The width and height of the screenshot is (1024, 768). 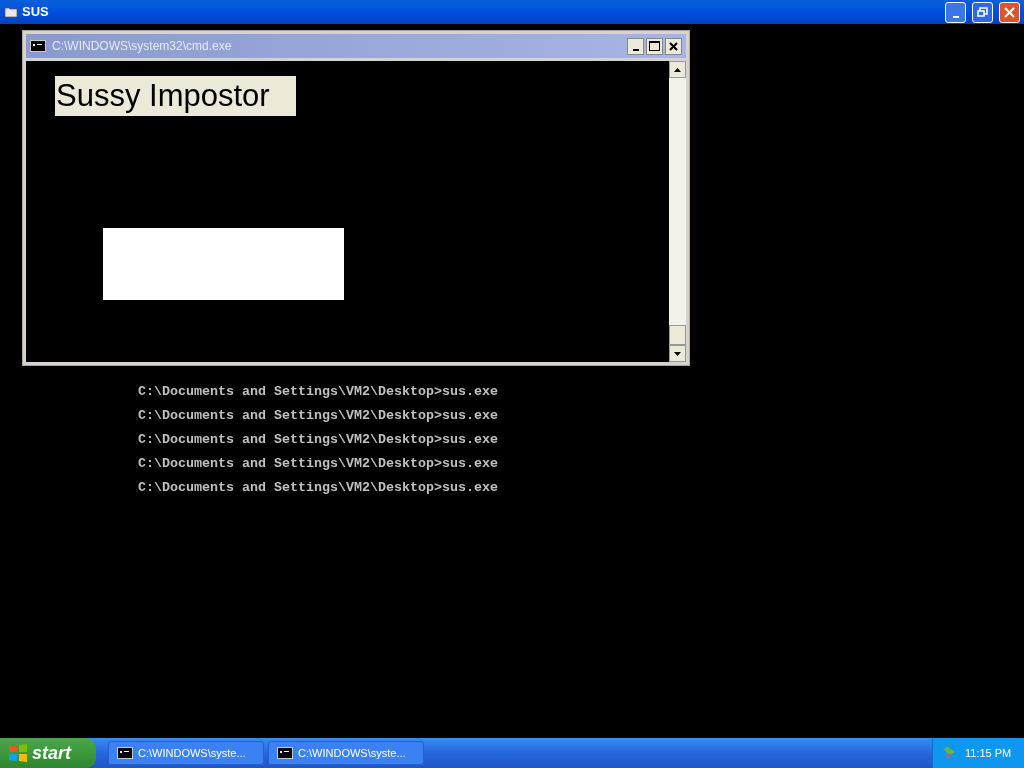 I want to click on up-arrow-icon, so click(x=677, y=69).